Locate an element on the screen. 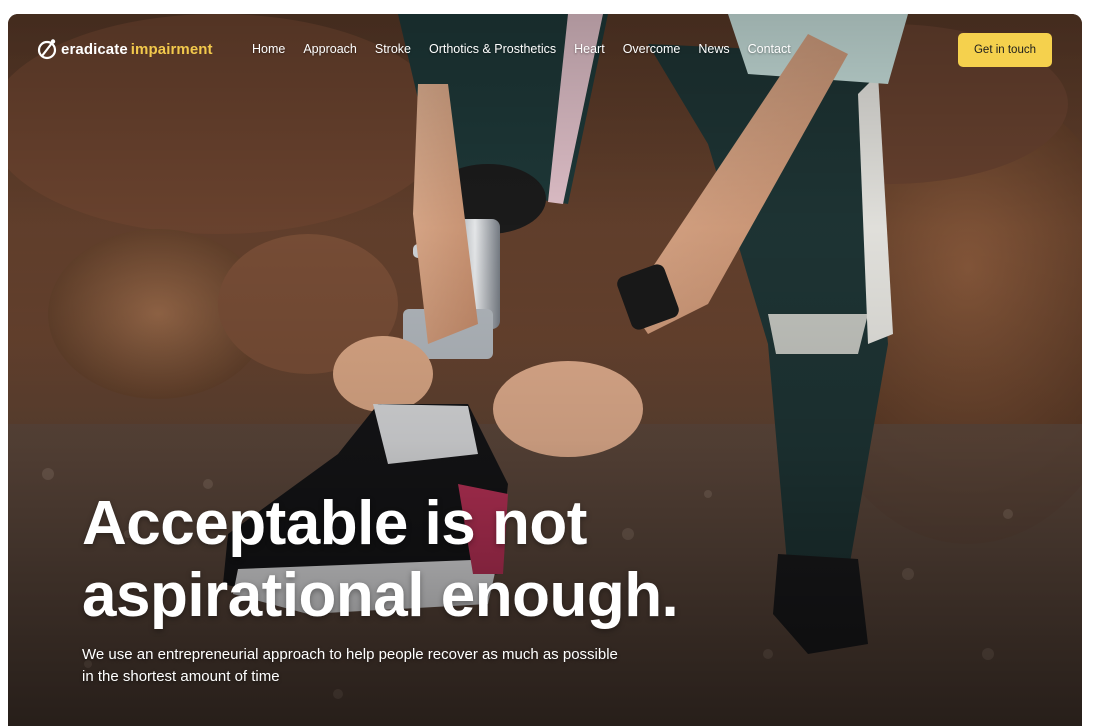  nav-home: Home is located at coordinates (268, 49).